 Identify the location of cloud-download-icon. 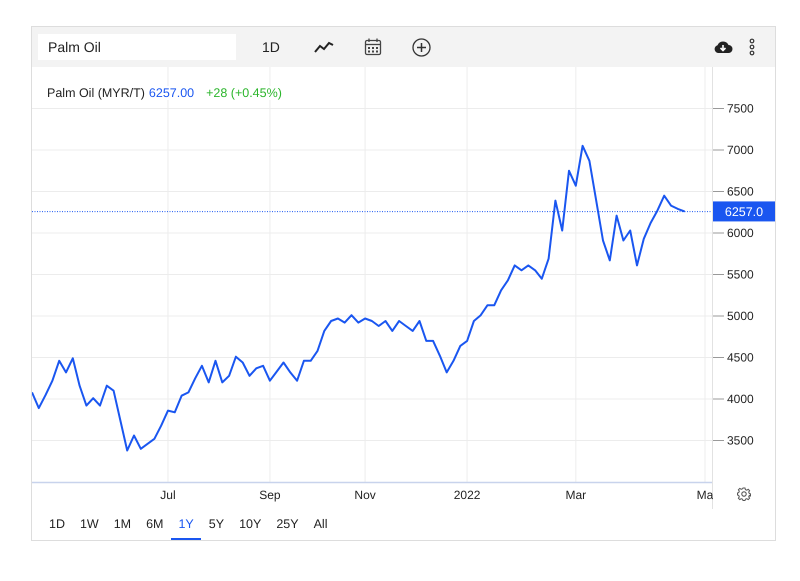
(723, 47).